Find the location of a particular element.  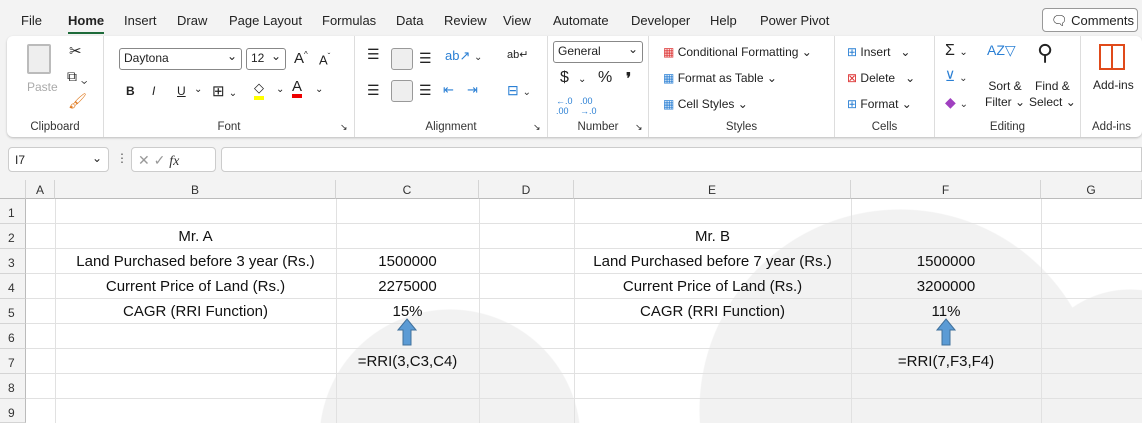

cell-e2: Mr. B is located at coordinates (712, 236).